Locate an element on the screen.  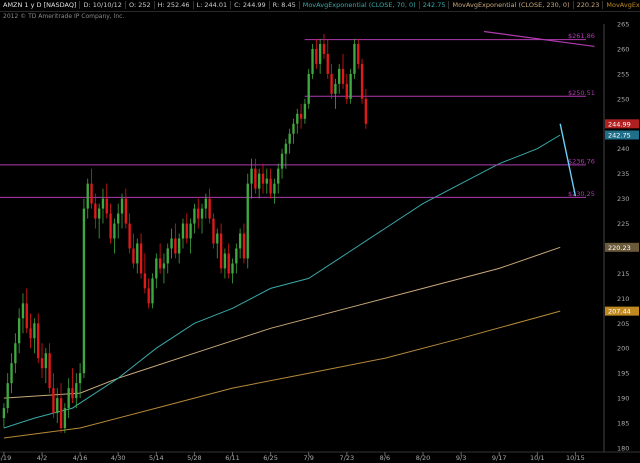
y-tick-label: 205 is located at coordinates (623, 324).